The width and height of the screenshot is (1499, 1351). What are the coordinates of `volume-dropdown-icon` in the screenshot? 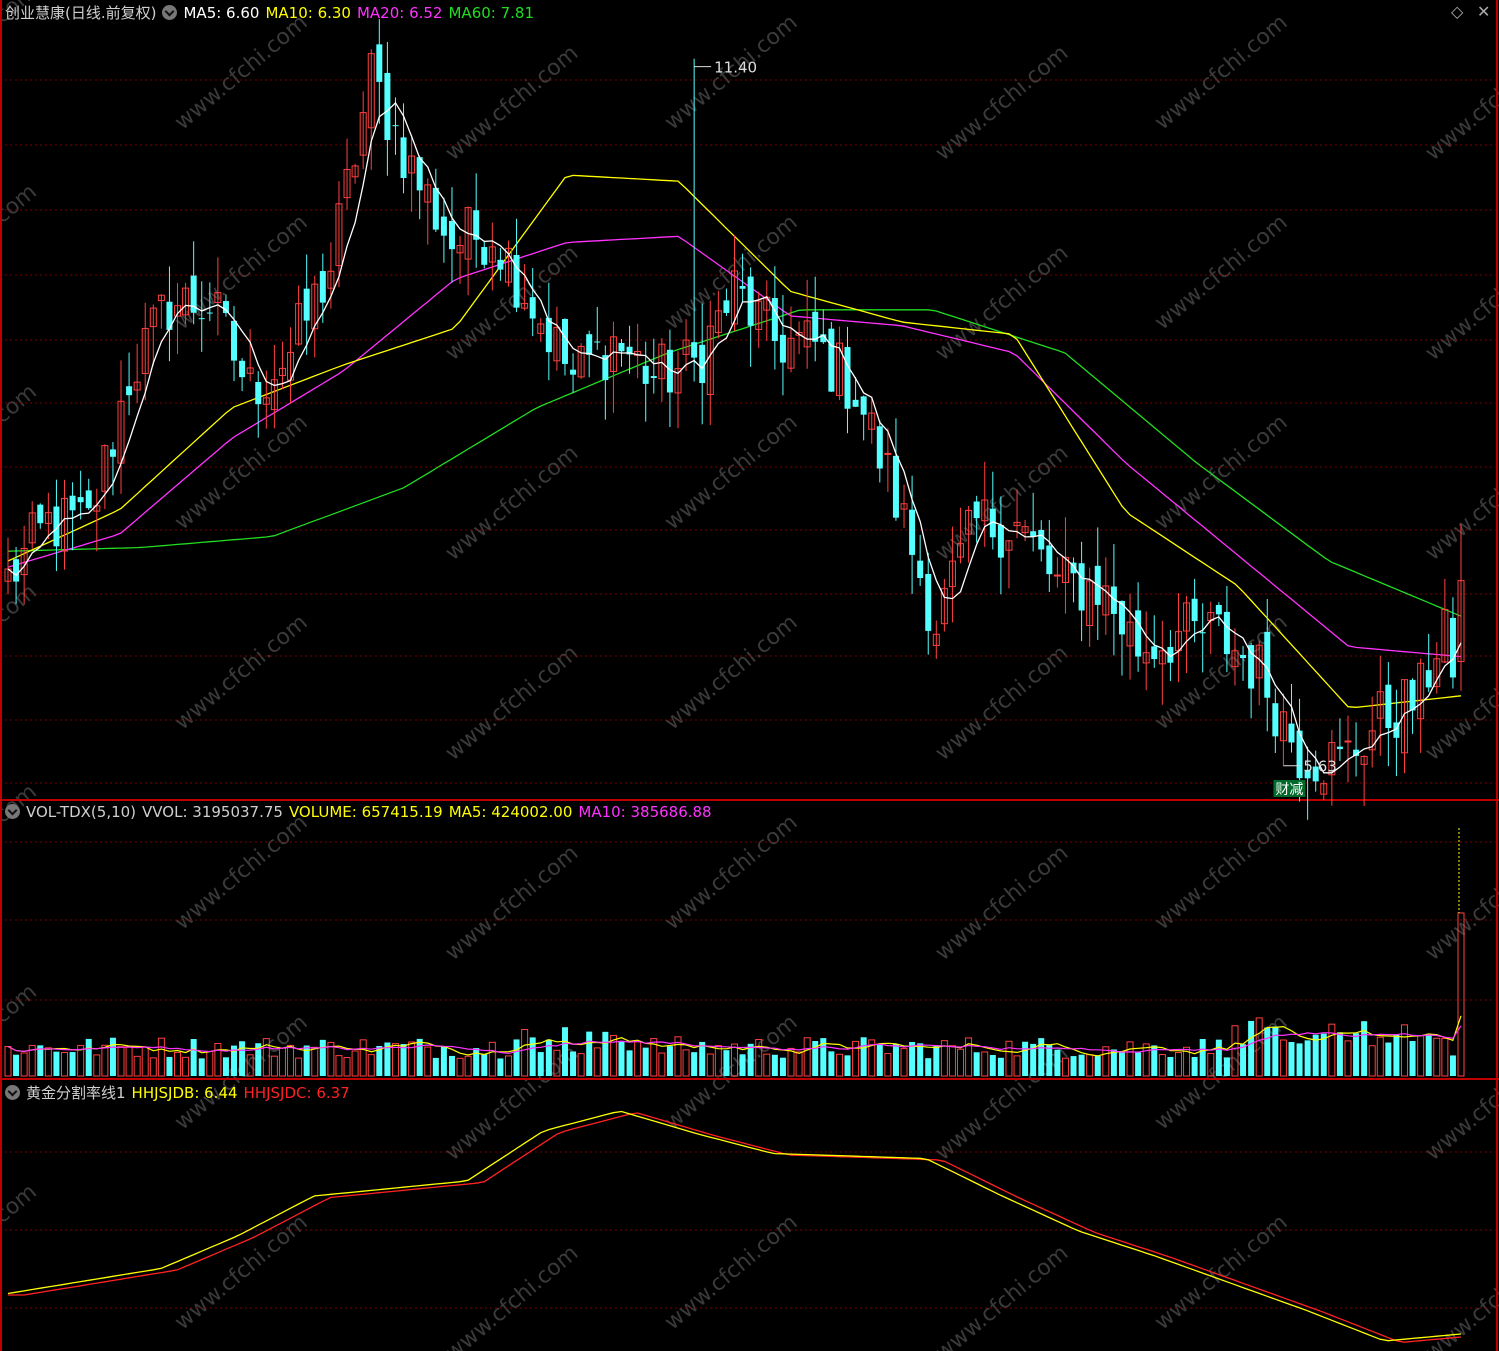 It's located at (12, 811).